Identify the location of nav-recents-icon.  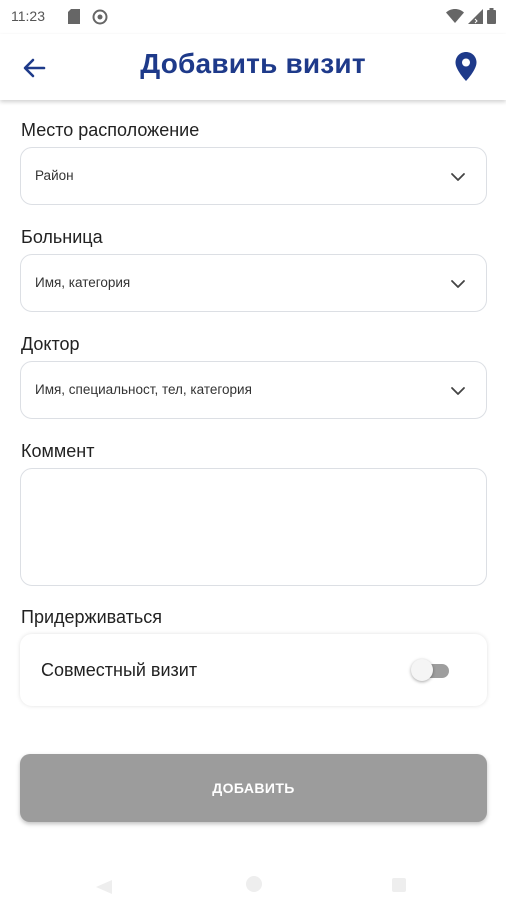
(399, 885).